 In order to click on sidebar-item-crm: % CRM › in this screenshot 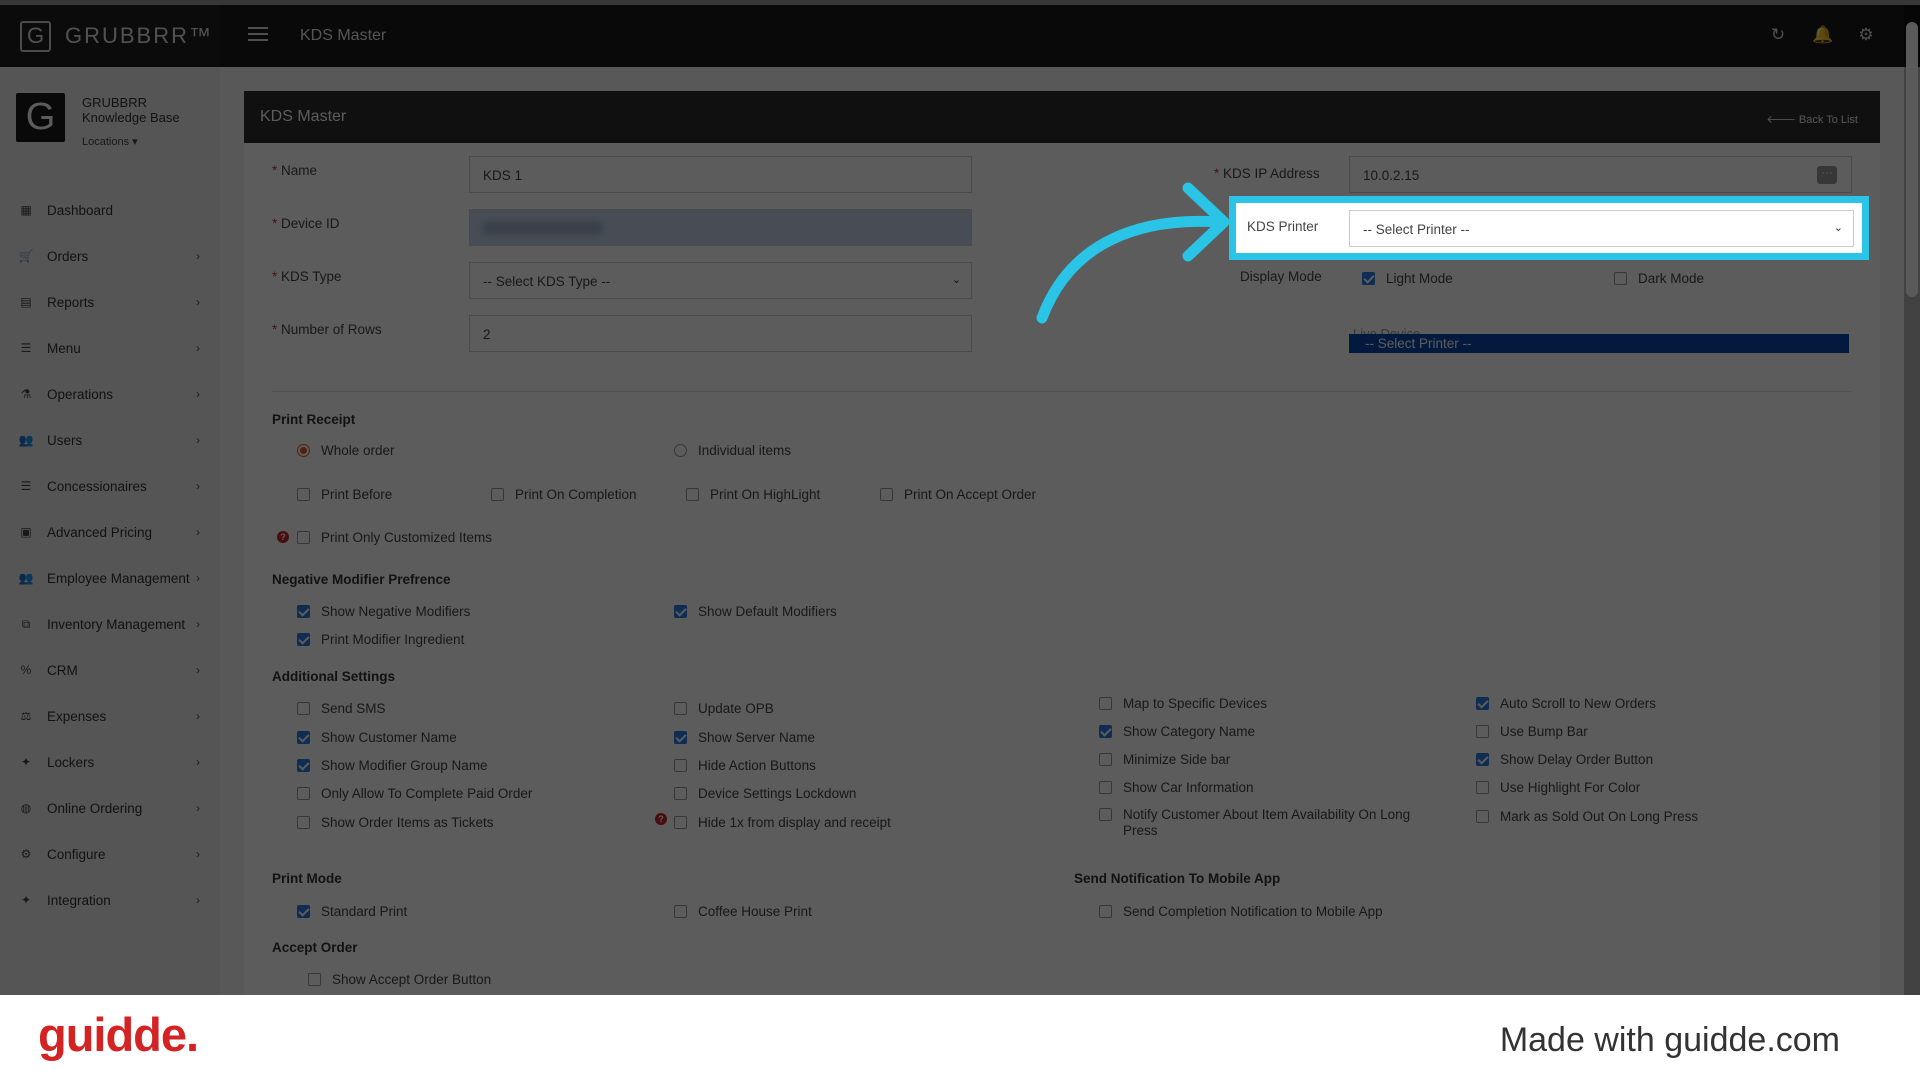, I will do `click(110, 670)`.